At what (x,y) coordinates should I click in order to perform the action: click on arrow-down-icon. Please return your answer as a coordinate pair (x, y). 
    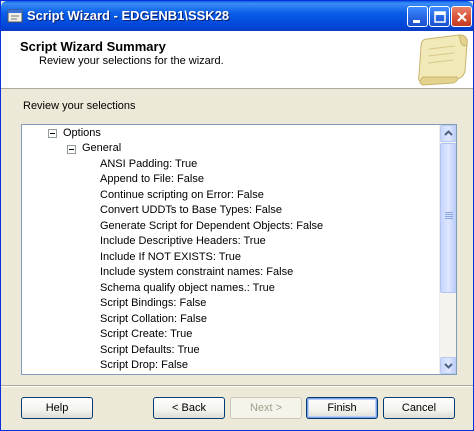
    Looking at the image, I should click on (448, 366).